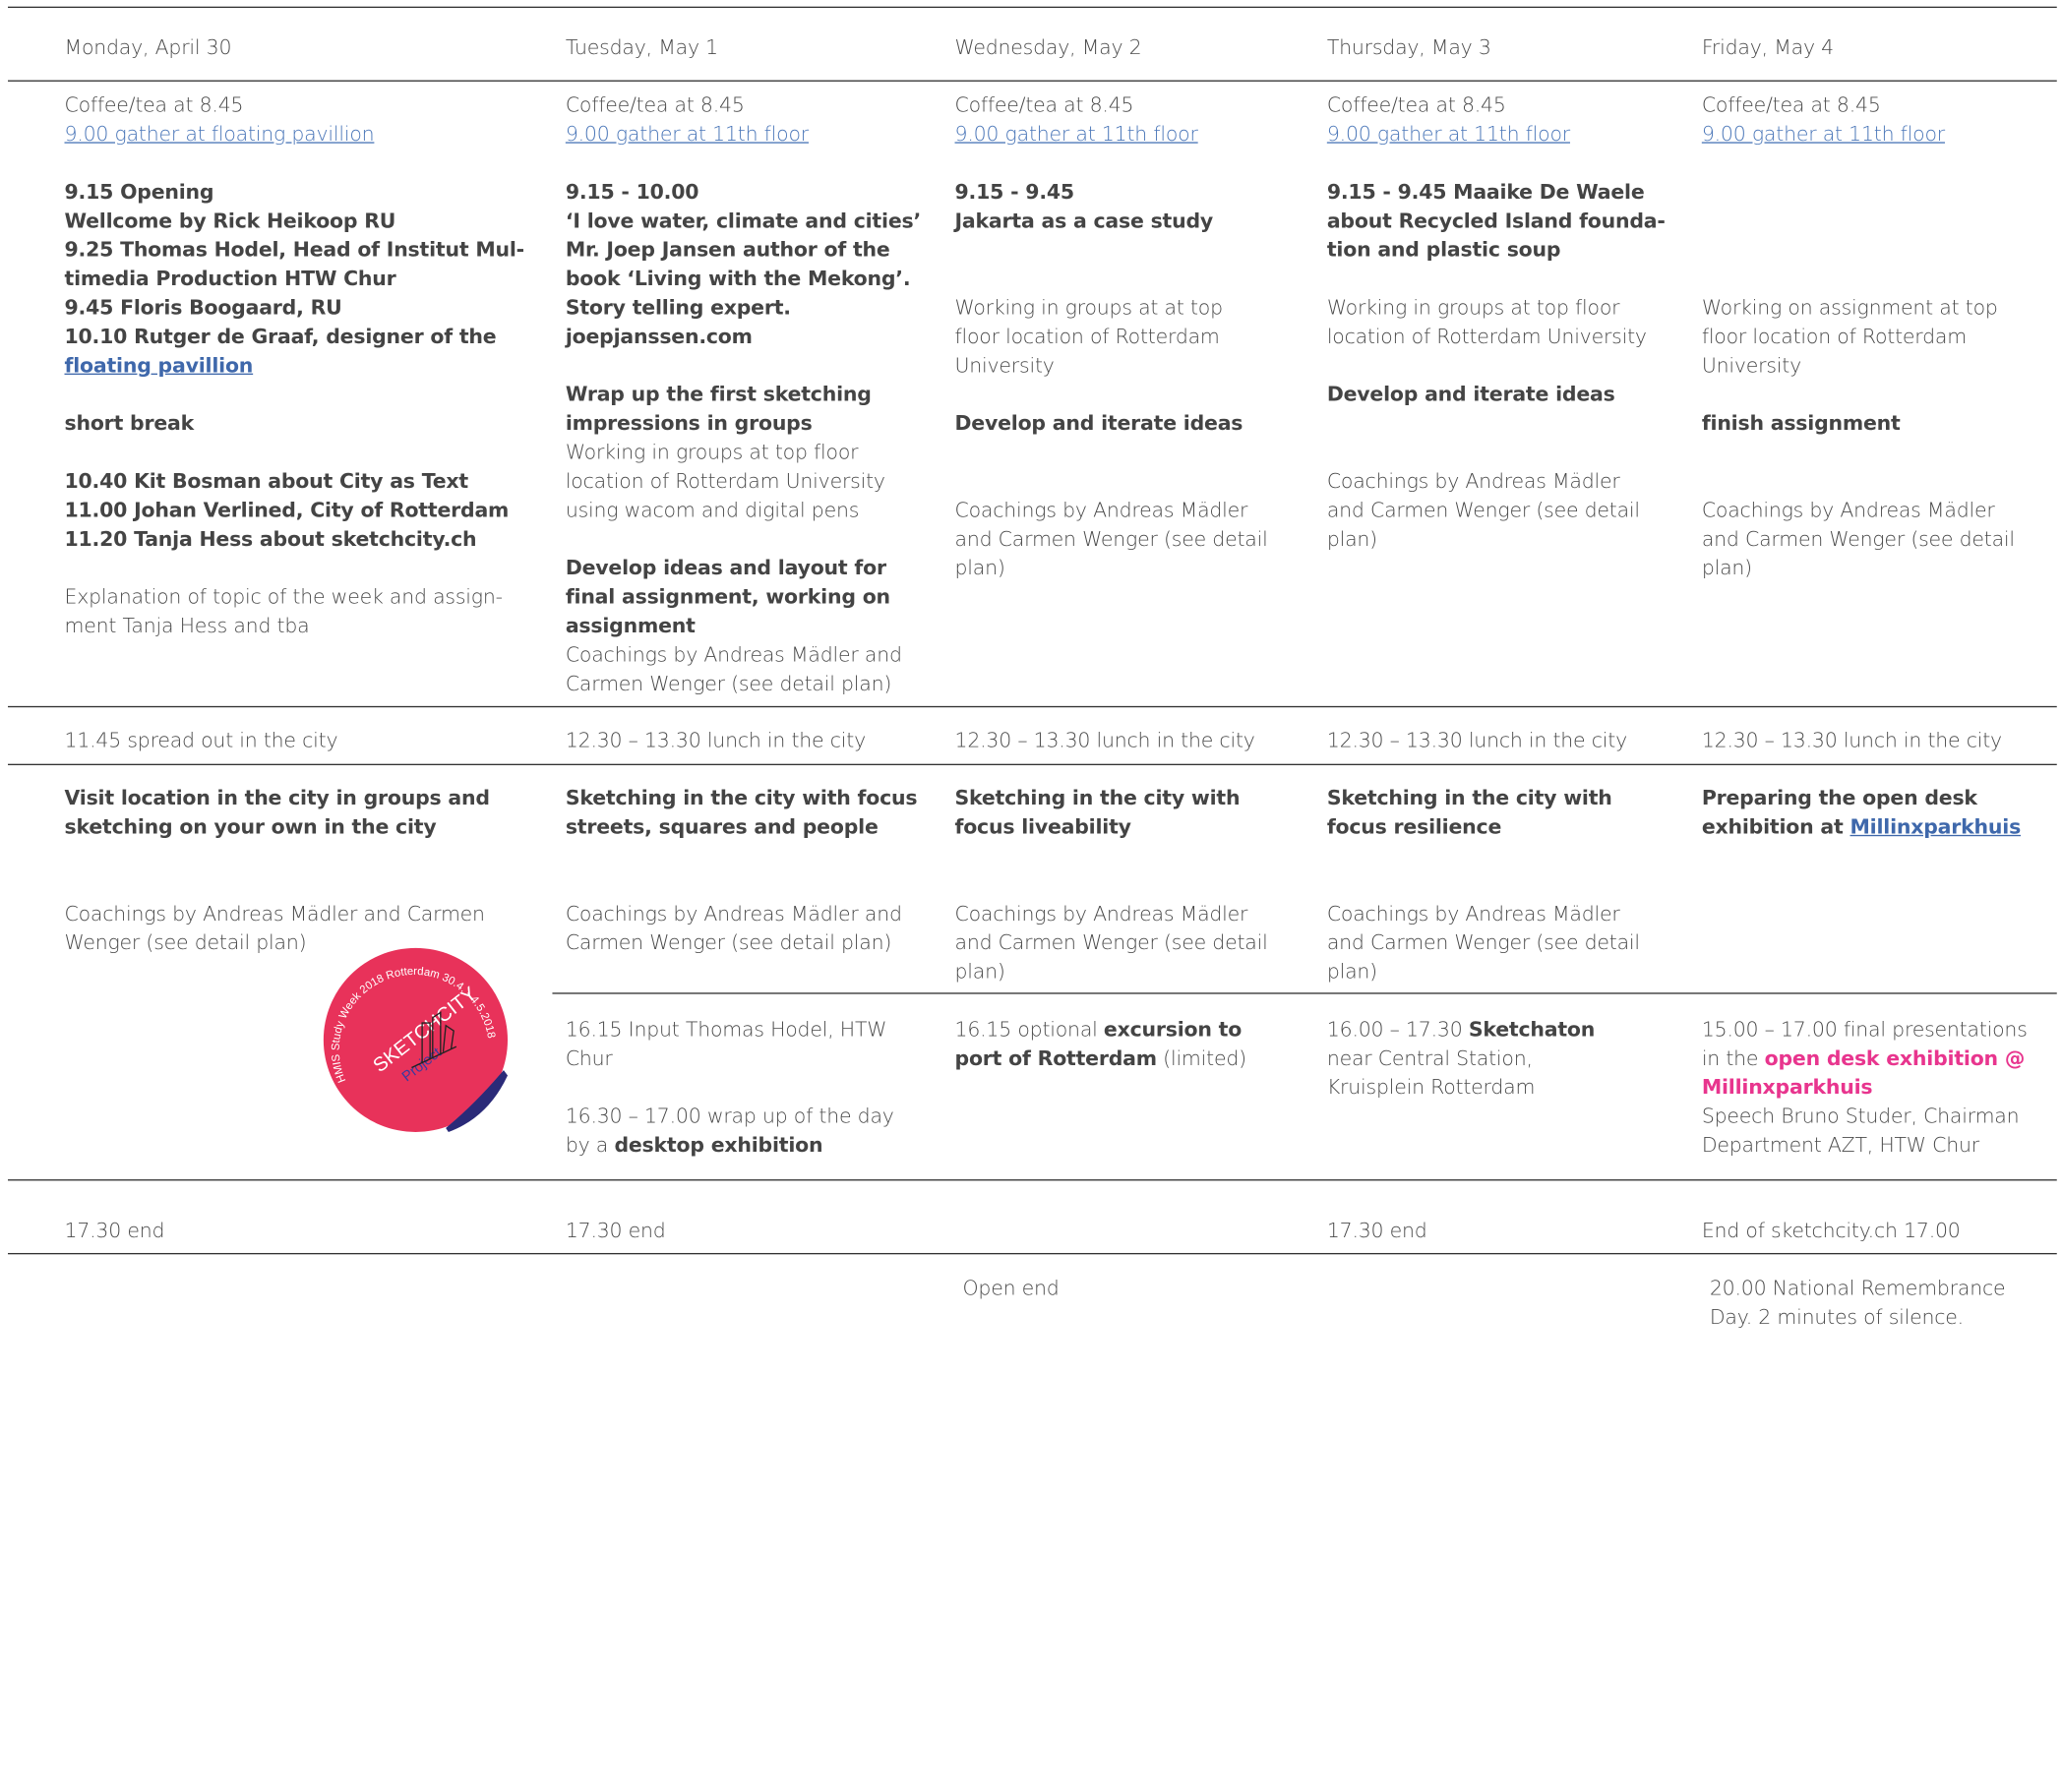  What do you see at coordinates (1429, 1058) in the screenshot?
I see `program-text: near Central Station,` at bounding box center [1429, 1058].